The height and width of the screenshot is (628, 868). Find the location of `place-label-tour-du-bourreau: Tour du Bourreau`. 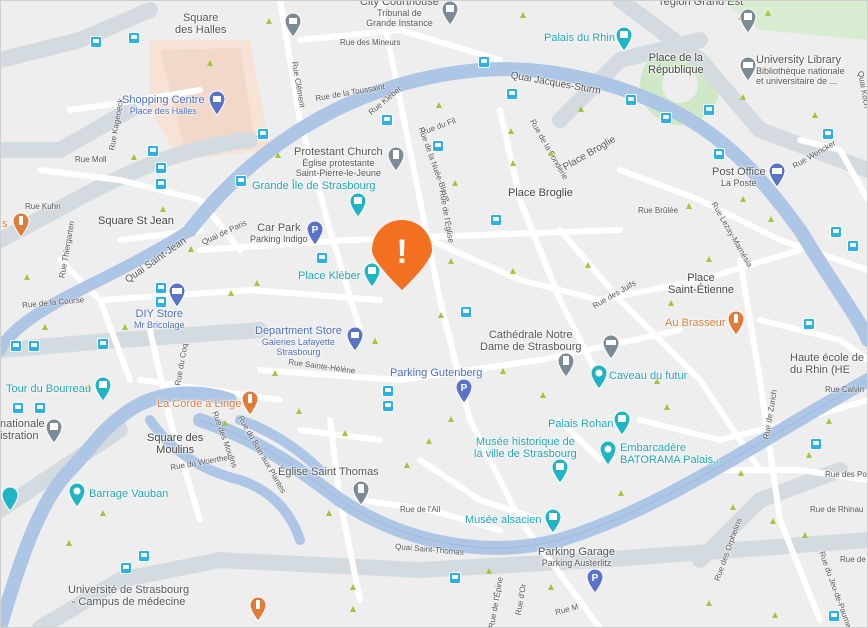

place-label-tour-du-bourreau: Tour du Bourreau is located at coordinates (48, 389).